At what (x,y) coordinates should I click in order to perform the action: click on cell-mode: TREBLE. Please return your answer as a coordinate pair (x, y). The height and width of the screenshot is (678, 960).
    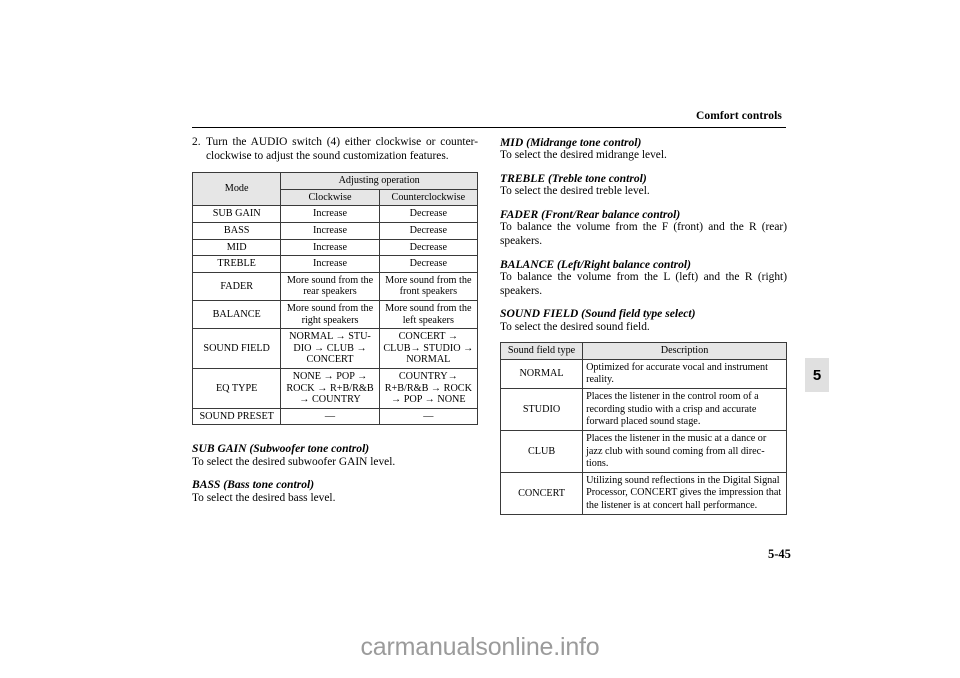
    Looking at the image, I should click on (236, 264).